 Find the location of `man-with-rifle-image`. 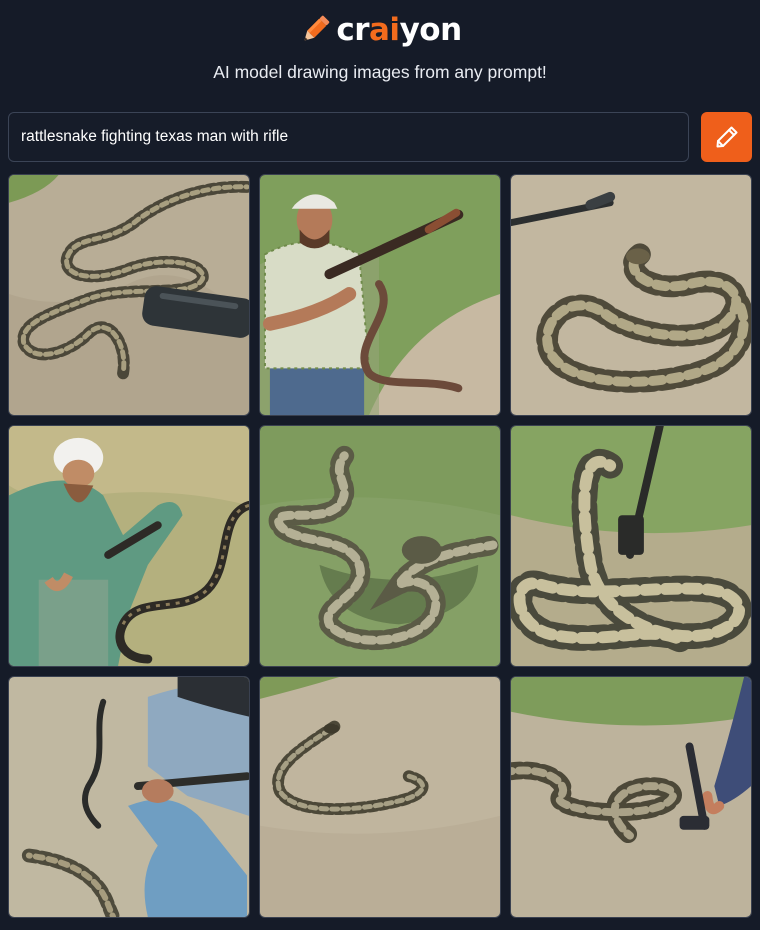

man-with-rifle-image is located at coordinates (380, 295).